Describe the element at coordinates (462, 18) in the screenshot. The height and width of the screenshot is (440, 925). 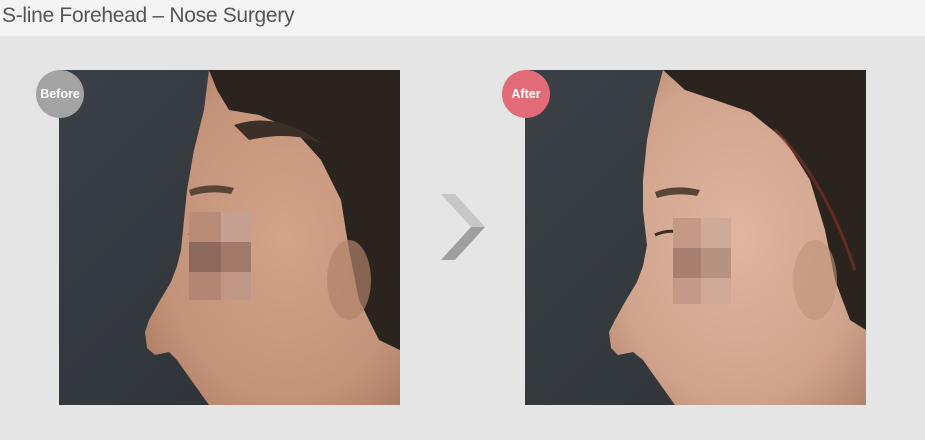
I see `header-bar: S-line Forehead – Nose Surgery` at that location.